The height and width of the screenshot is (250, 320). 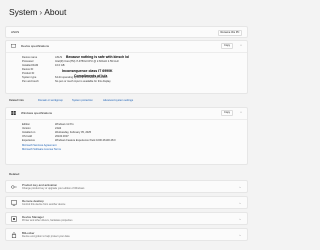 I want to click on device-name-note: Because nothing is safe with kinsch lol, so click(x=98, y=56).